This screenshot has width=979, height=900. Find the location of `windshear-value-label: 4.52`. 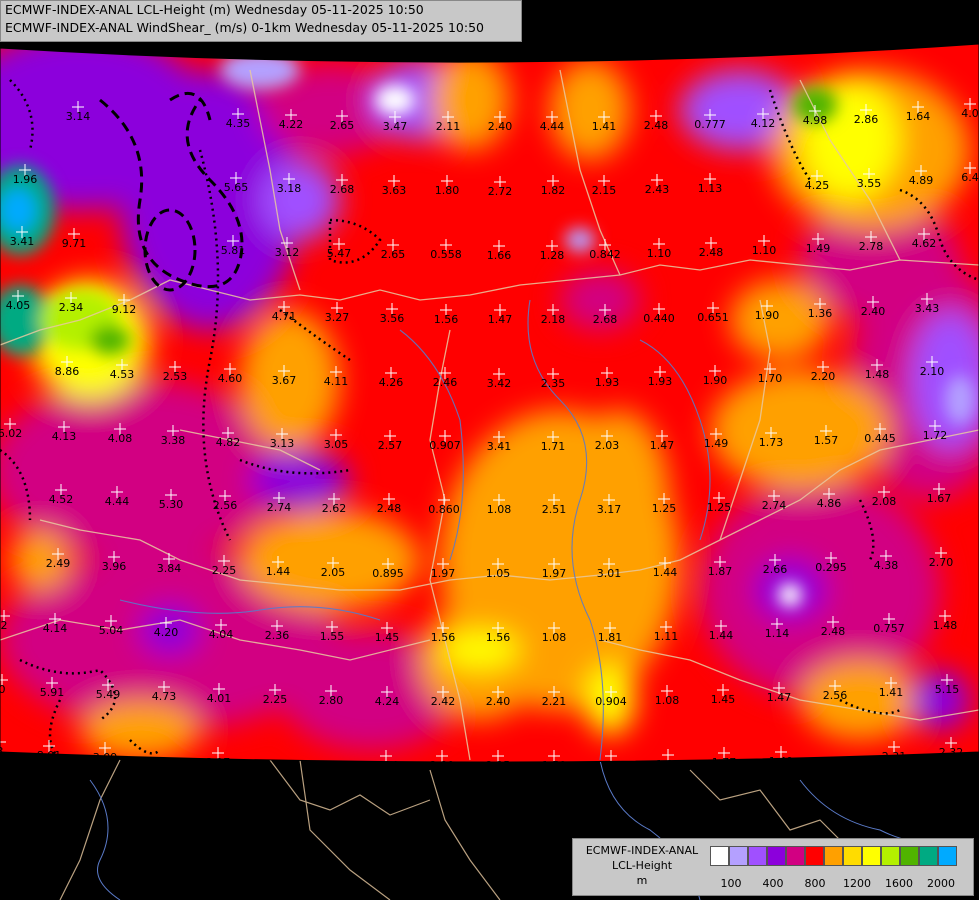

windshear-value-label: 4.52 is located at coordinates (61, 499).